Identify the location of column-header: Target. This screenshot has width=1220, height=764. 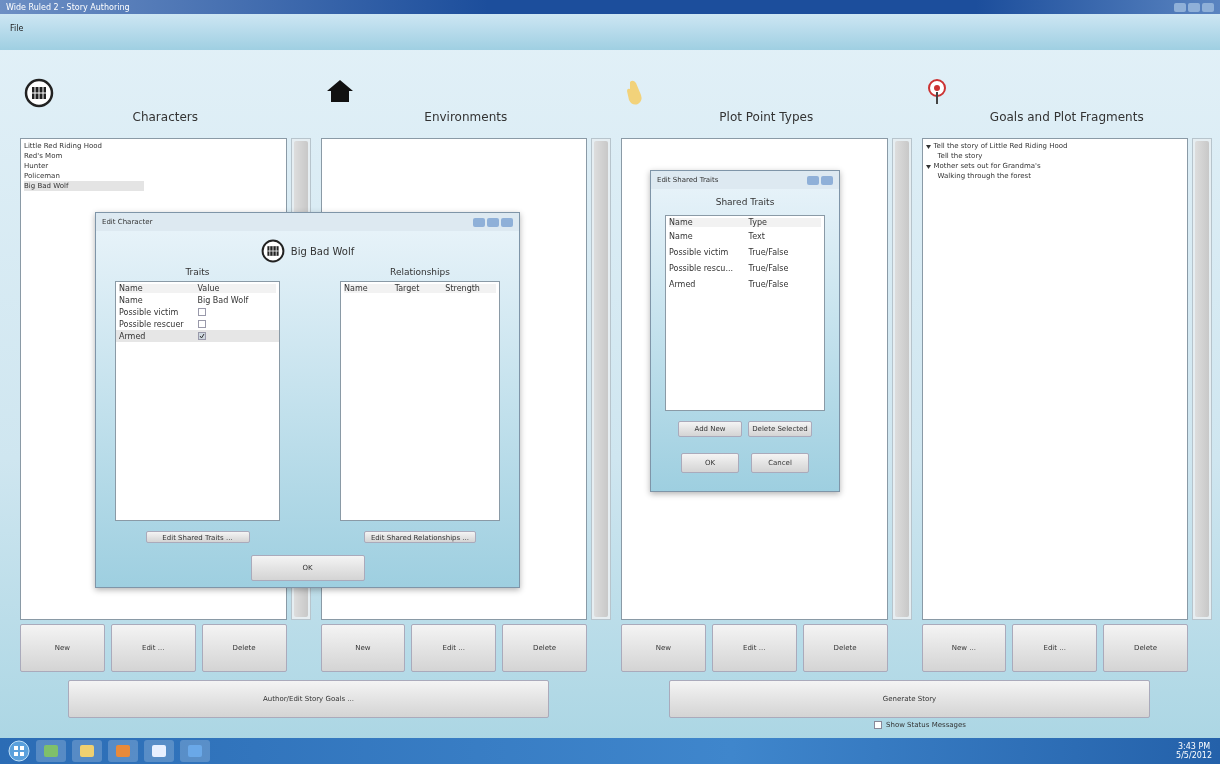
(420, 288).